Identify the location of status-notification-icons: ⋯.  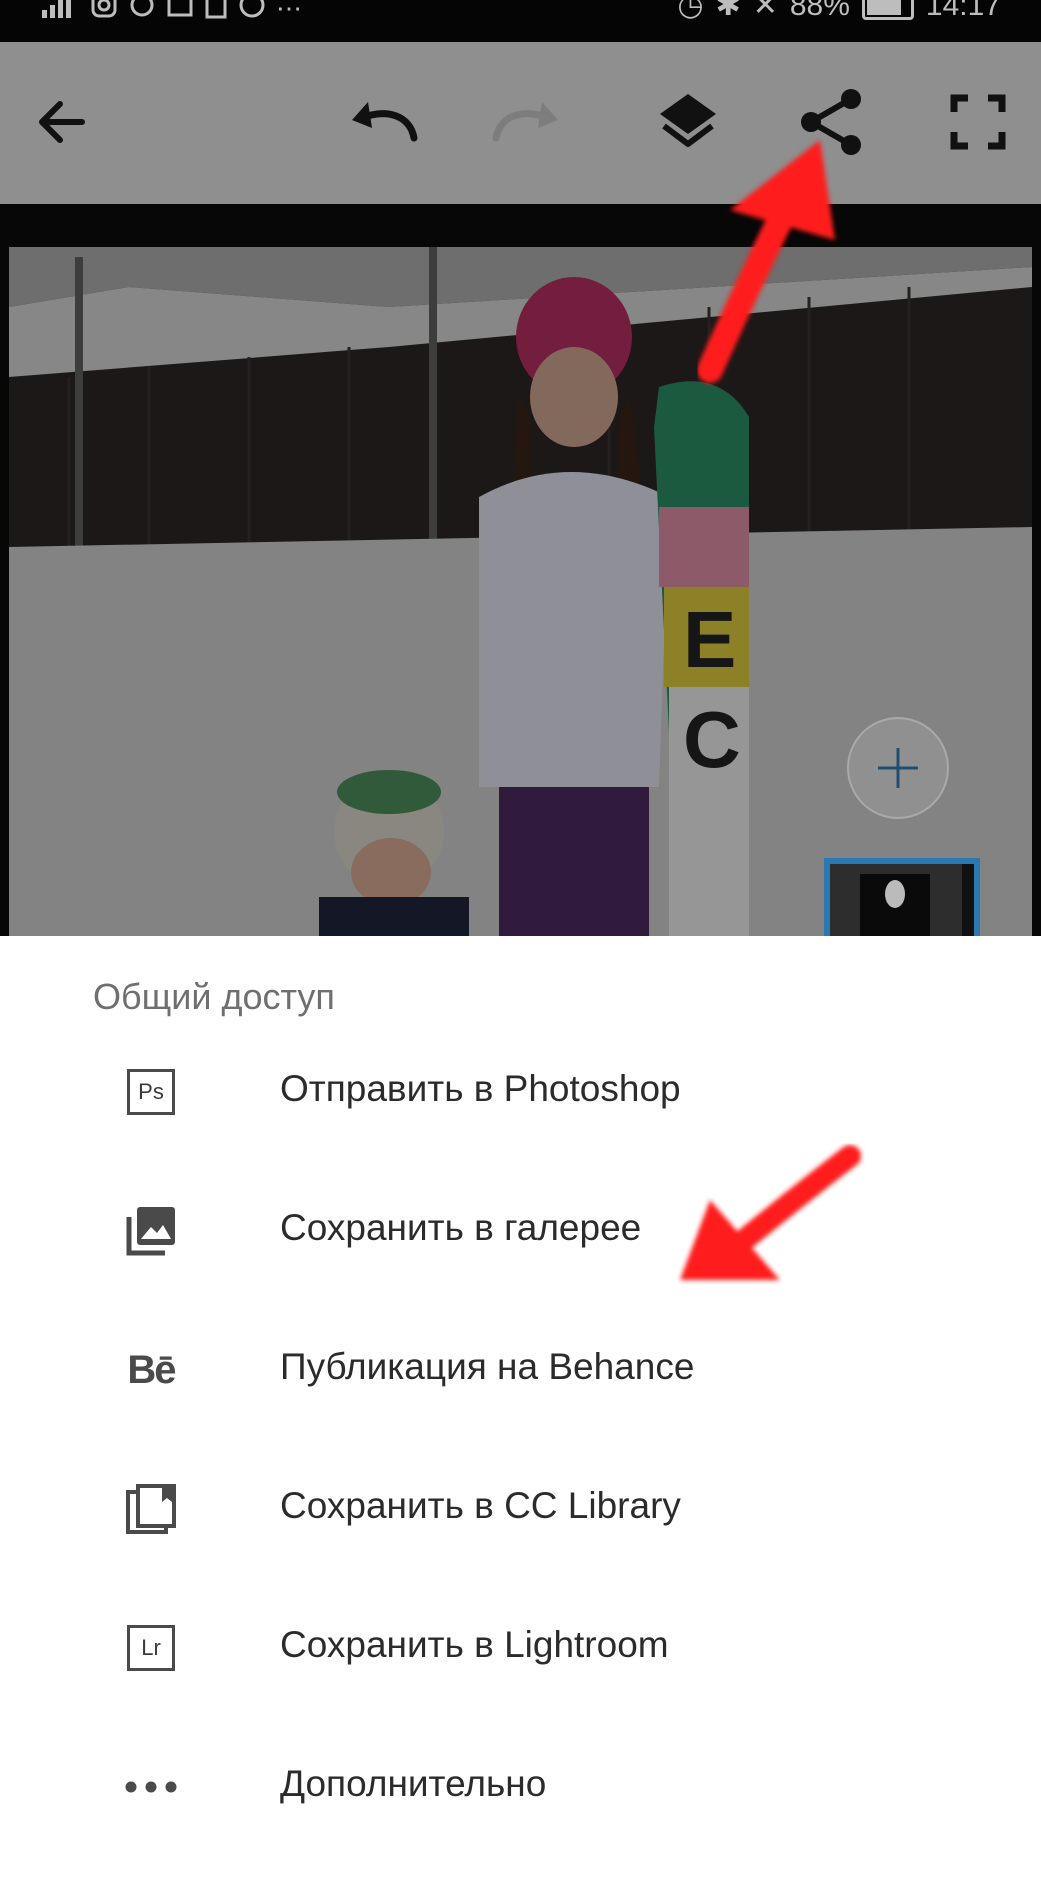
(171, 13).